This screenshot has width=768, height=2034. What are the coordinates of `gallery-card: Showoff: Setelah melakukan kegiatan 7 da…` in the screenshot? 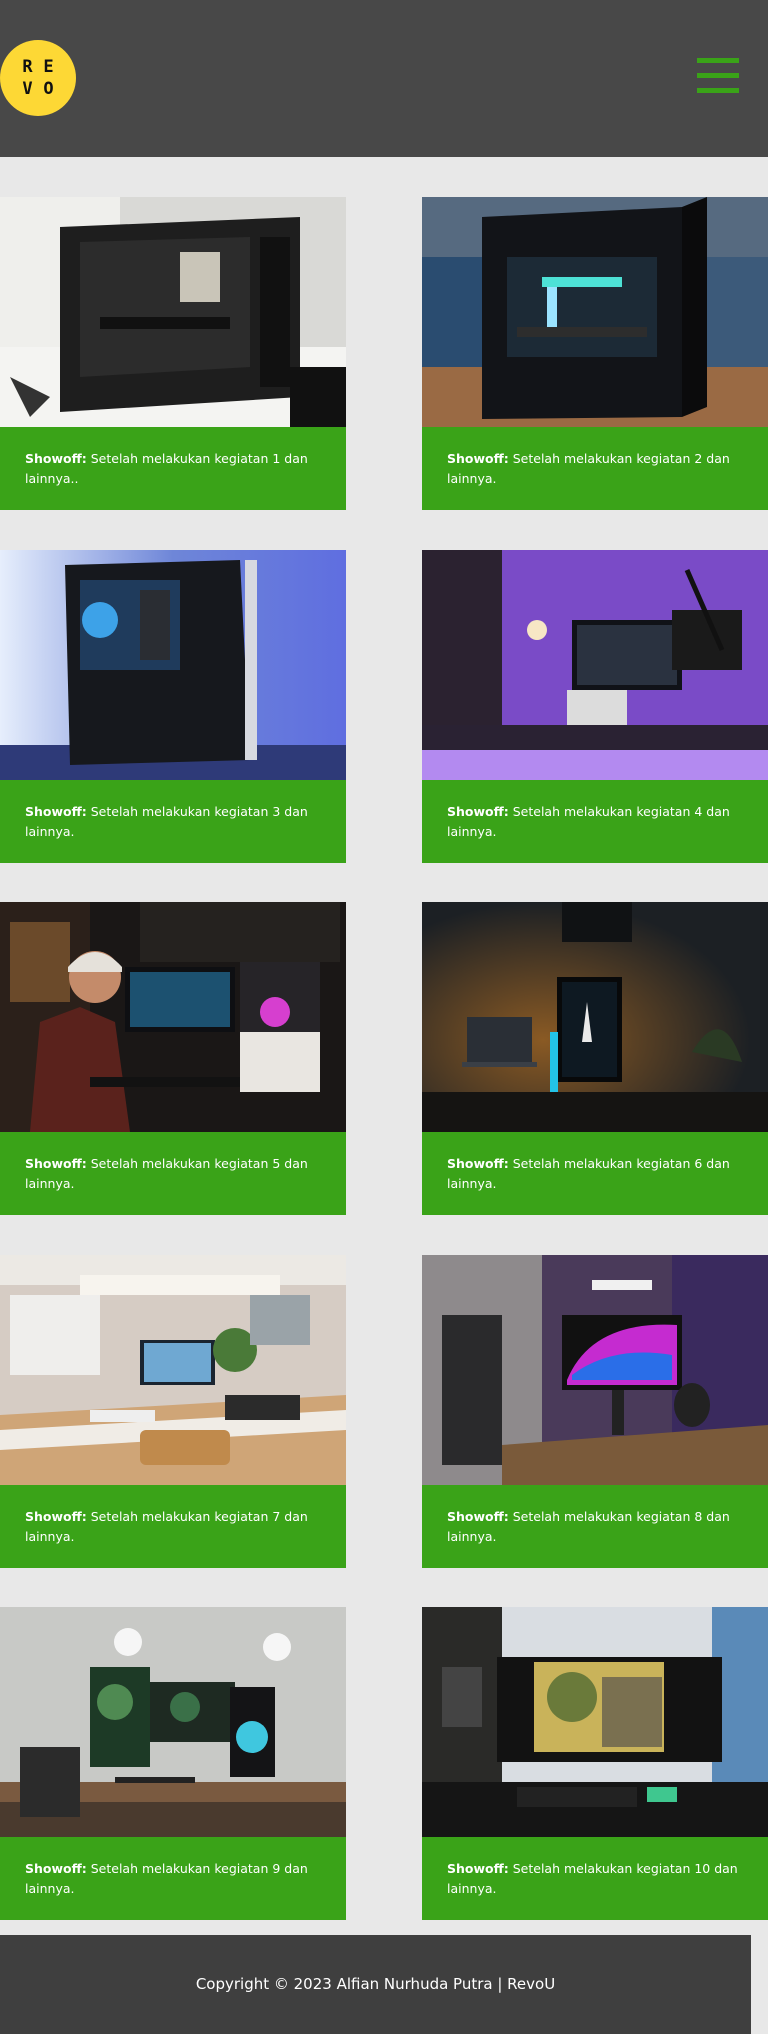 It's located at (173, 1411).